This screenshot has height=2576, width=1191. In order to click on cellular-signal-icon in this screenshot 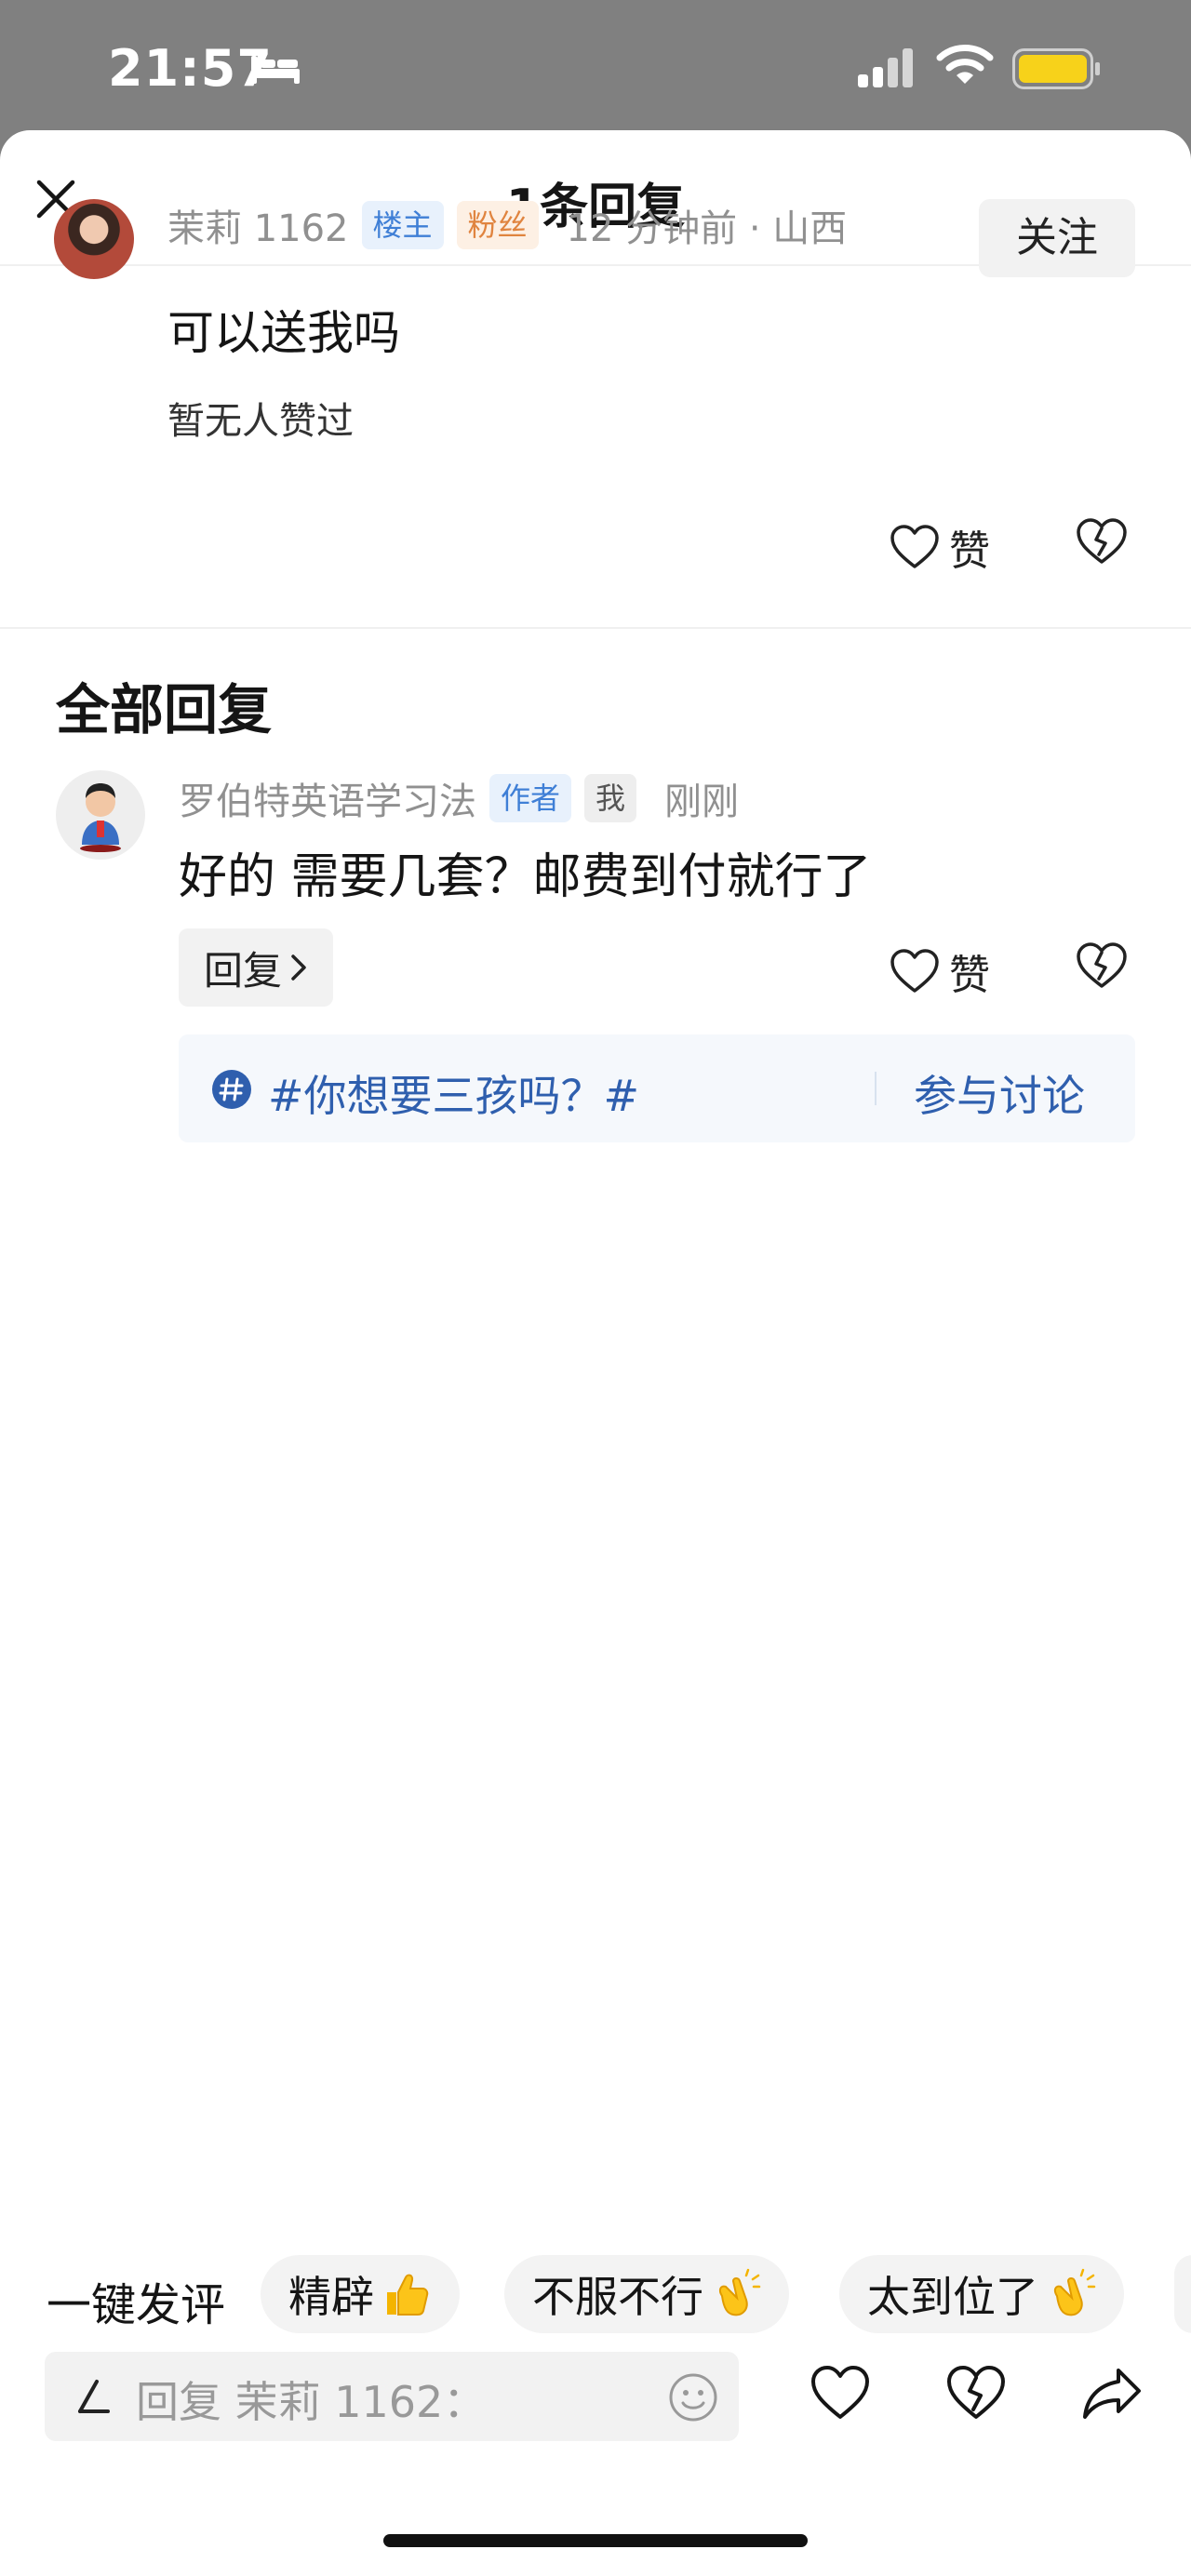, I will do `click(885, 67)`.